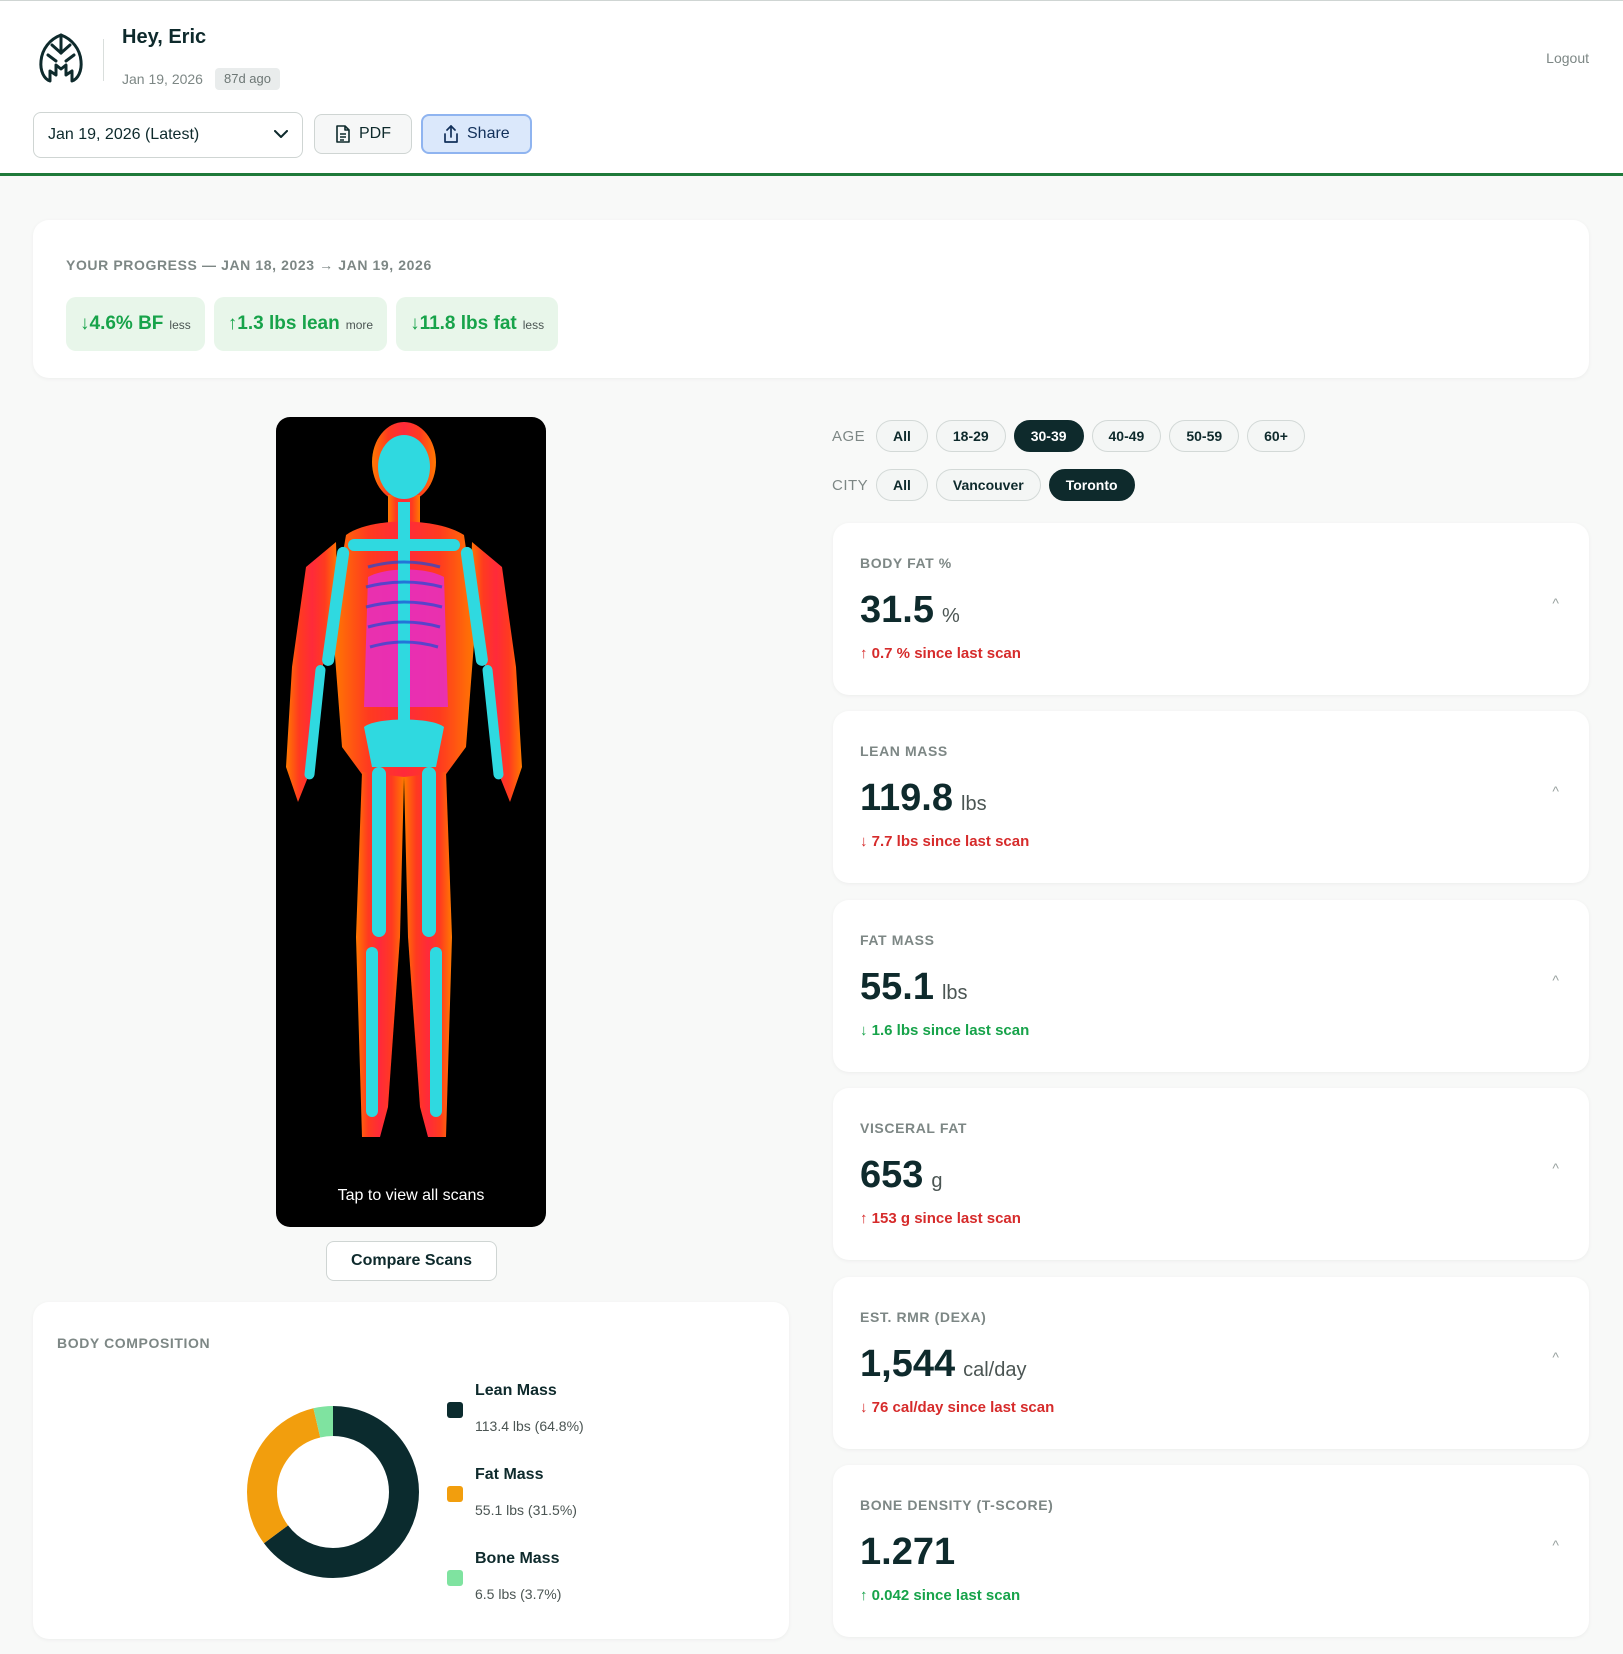  I want to click on pdf-button: PDF, so click(363, 134).